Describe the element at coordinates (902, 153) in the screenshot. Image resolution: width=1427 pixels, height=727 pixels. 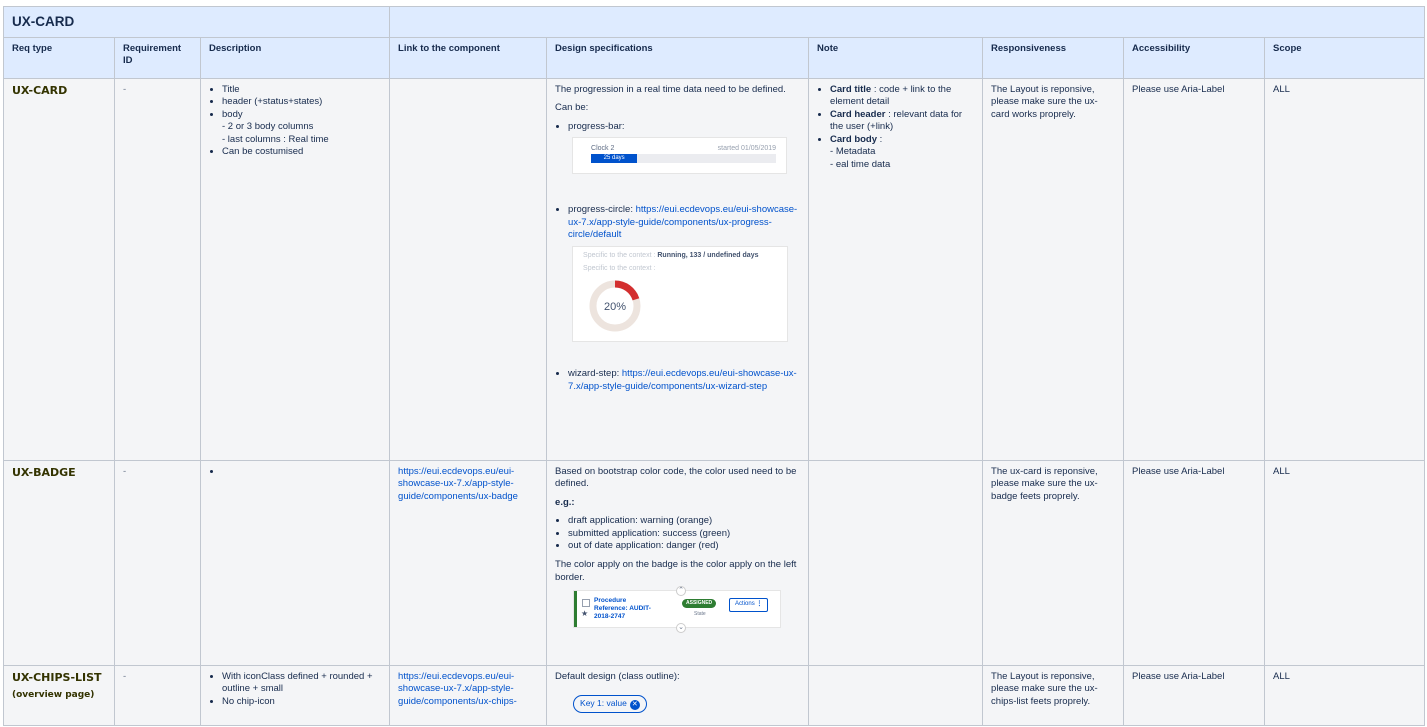
I see `note-item: Card body : - Metadata - eal time data` at that location.